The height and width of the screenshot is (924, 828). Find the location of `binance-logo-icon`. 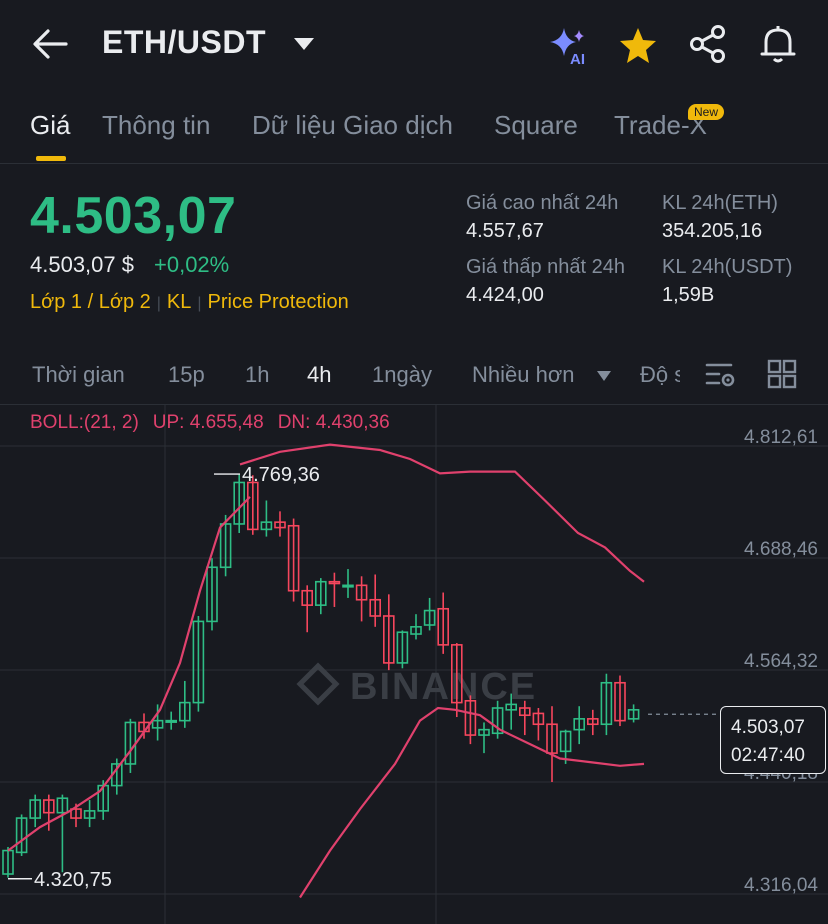

binance-logo-icon is located at coordinates (318, 684).